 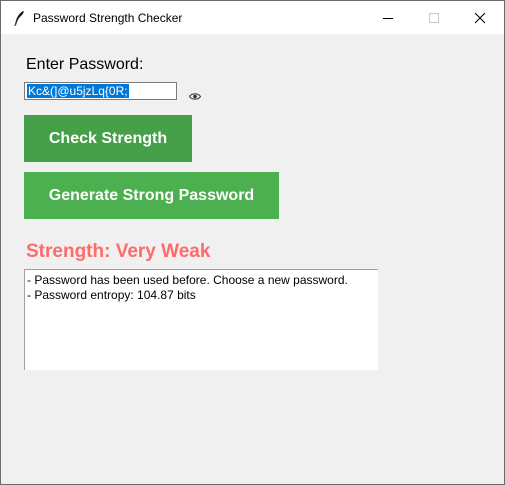 I want to click on close-button, so click(x=480, y=17).